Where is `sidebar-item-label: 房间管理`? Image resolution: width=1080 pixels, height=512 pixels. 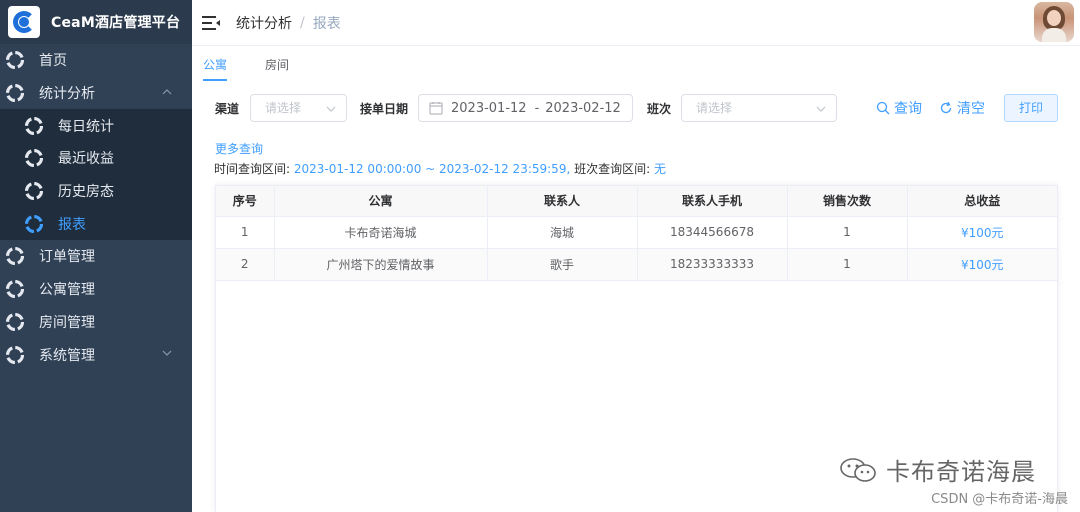 sidebar-item-label: 房间管理 is located at coordinates (67, 322).